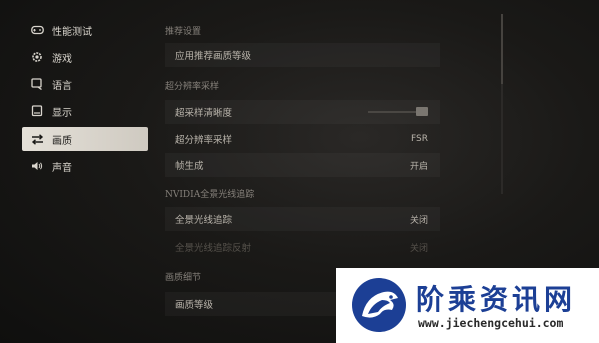  What do you see at coordinates (37, 166) in the screenshot?
I see `speaker-icon` at bounding box center [37, 166].